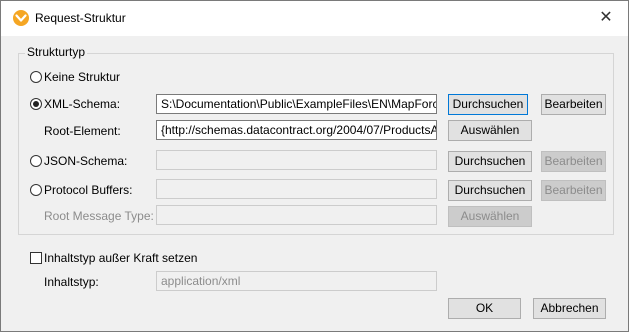 The width and height of the screenshot is (629, 332). Describe the element at coordinates (71, 282) in the screenshot. I see `content-type-label: Inhaltstyp:` at that location.